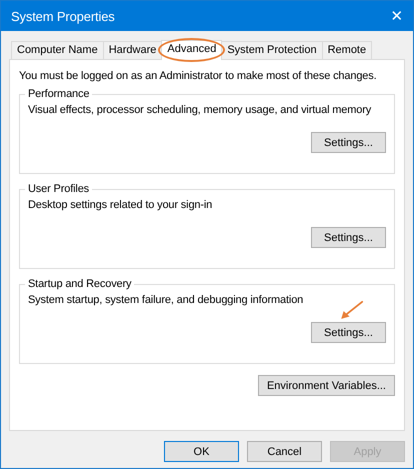 The image size is (414, 469). What do you see at coordinates (79, 284) in the screenshot?
I see `group-title: Startup and Recovery` at bounding box center [79, 284].